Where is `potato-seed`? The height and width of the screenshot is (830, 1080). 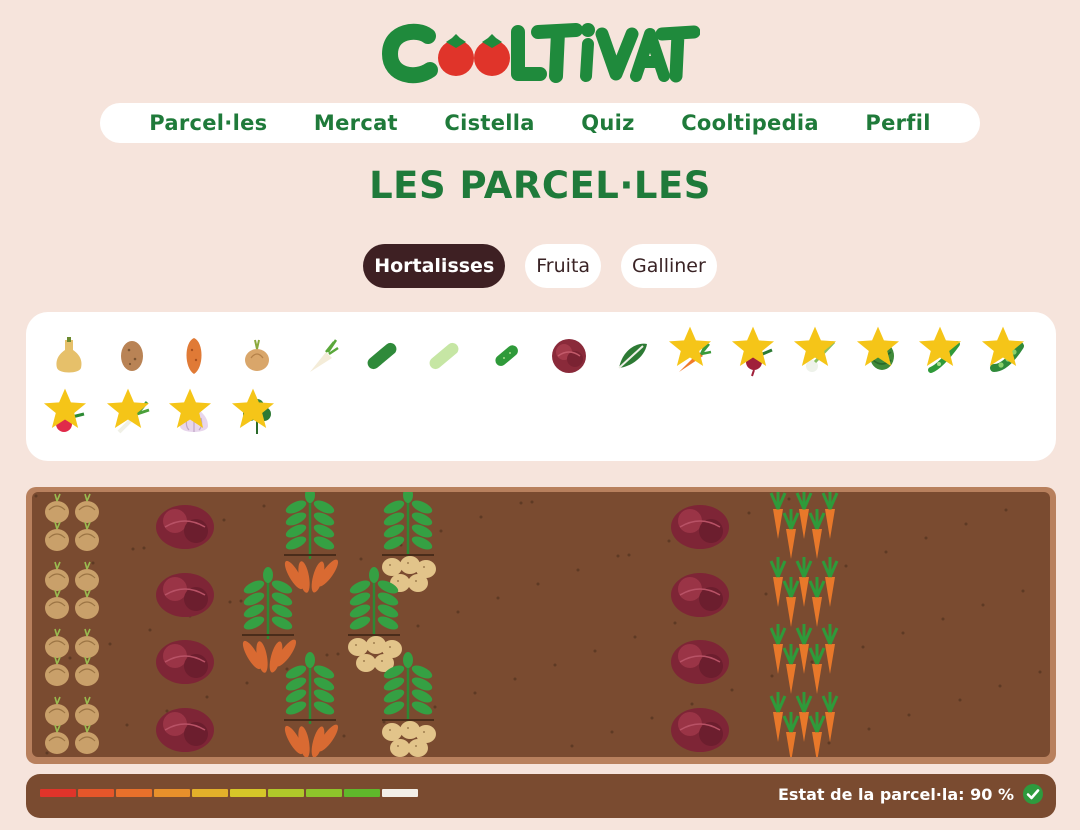
potato-seed is located at coordinates (132, 355).